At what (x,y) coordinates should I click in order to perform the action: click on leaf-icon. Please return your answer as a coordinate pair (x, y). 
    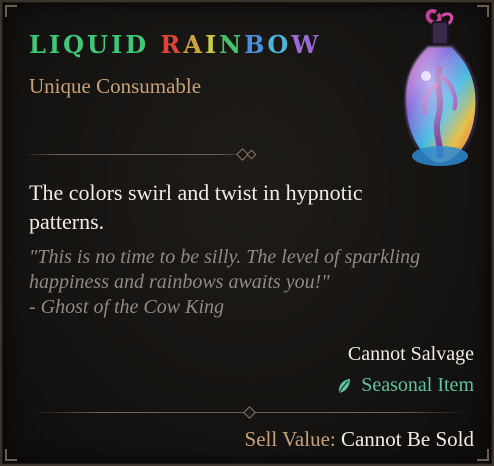
    Looking at the image, I should click on (344, 385).